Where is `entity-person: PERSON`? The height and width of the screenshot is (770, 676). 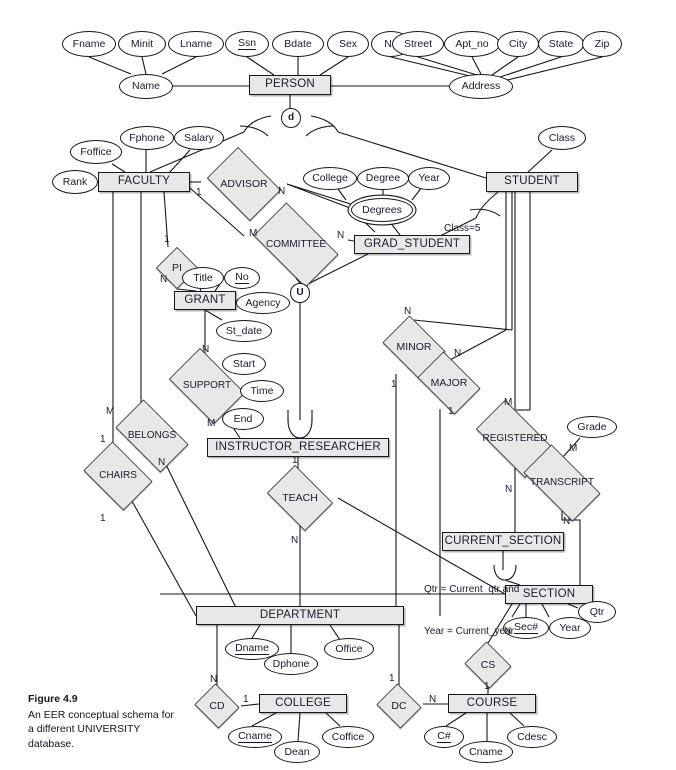 entity-person: PERSON is located at coordinates (290, 85).